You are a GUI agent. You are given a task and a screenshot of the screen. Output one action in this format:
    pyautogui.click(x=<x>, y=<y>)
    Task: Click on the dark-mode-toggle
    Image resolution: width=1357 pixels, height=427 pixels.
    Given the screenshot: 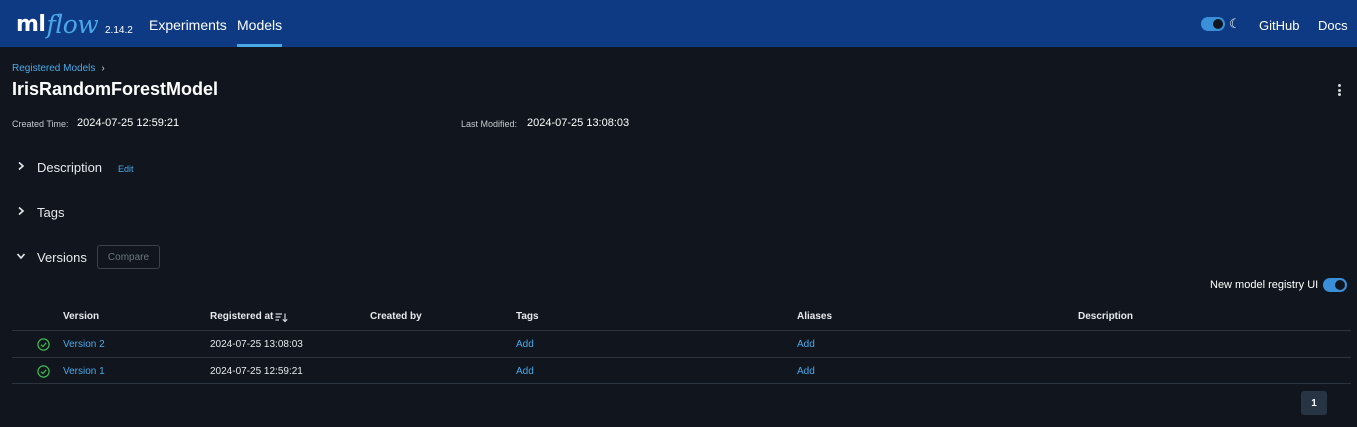 What is the action you would take?
    pyautogui.click(x=1213, y=24)
    